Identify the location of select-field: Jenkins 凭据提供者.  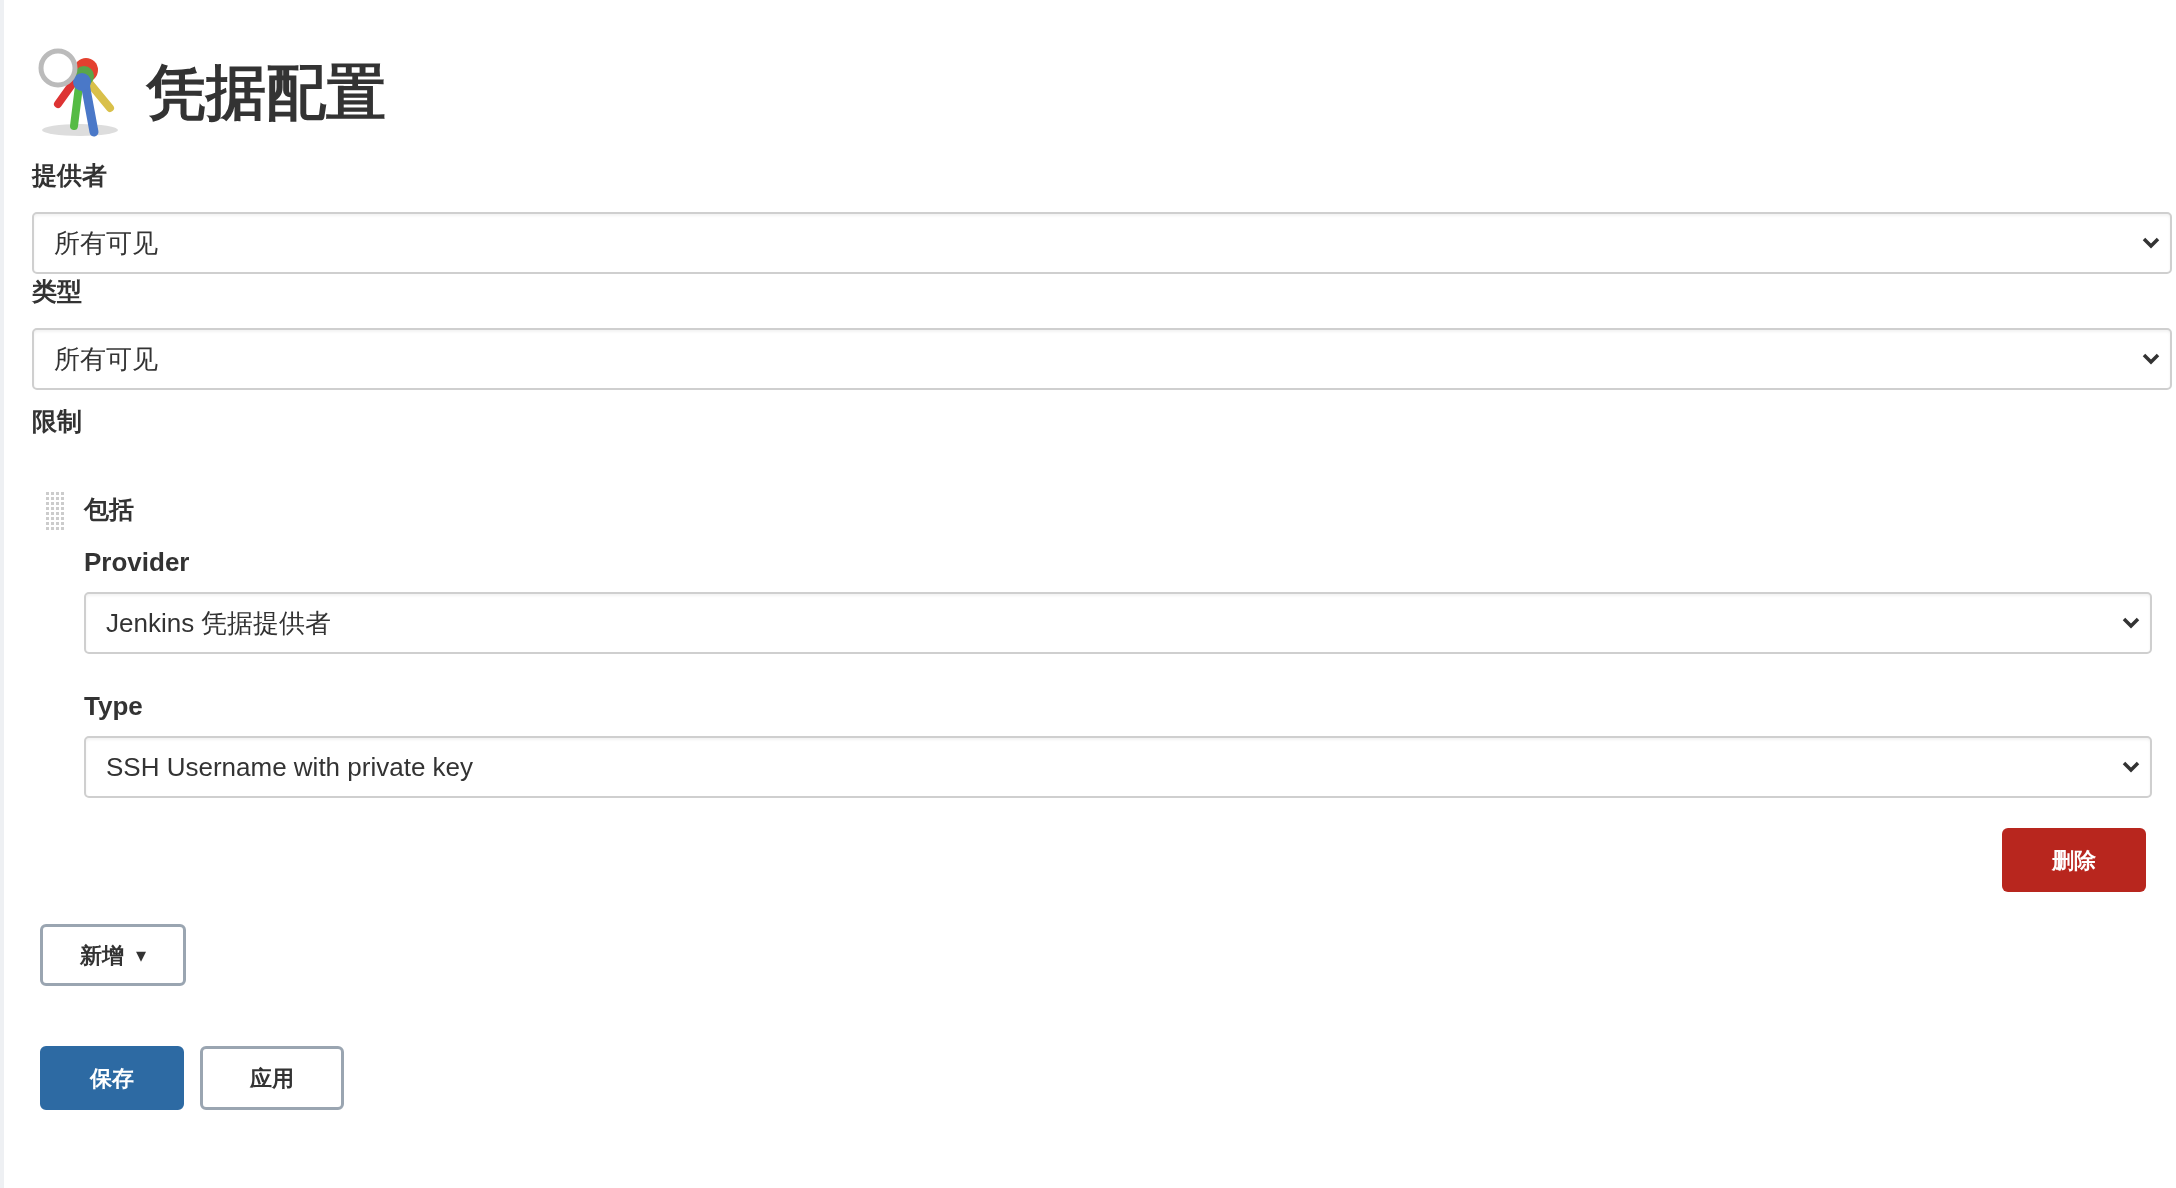
(1118, 623).